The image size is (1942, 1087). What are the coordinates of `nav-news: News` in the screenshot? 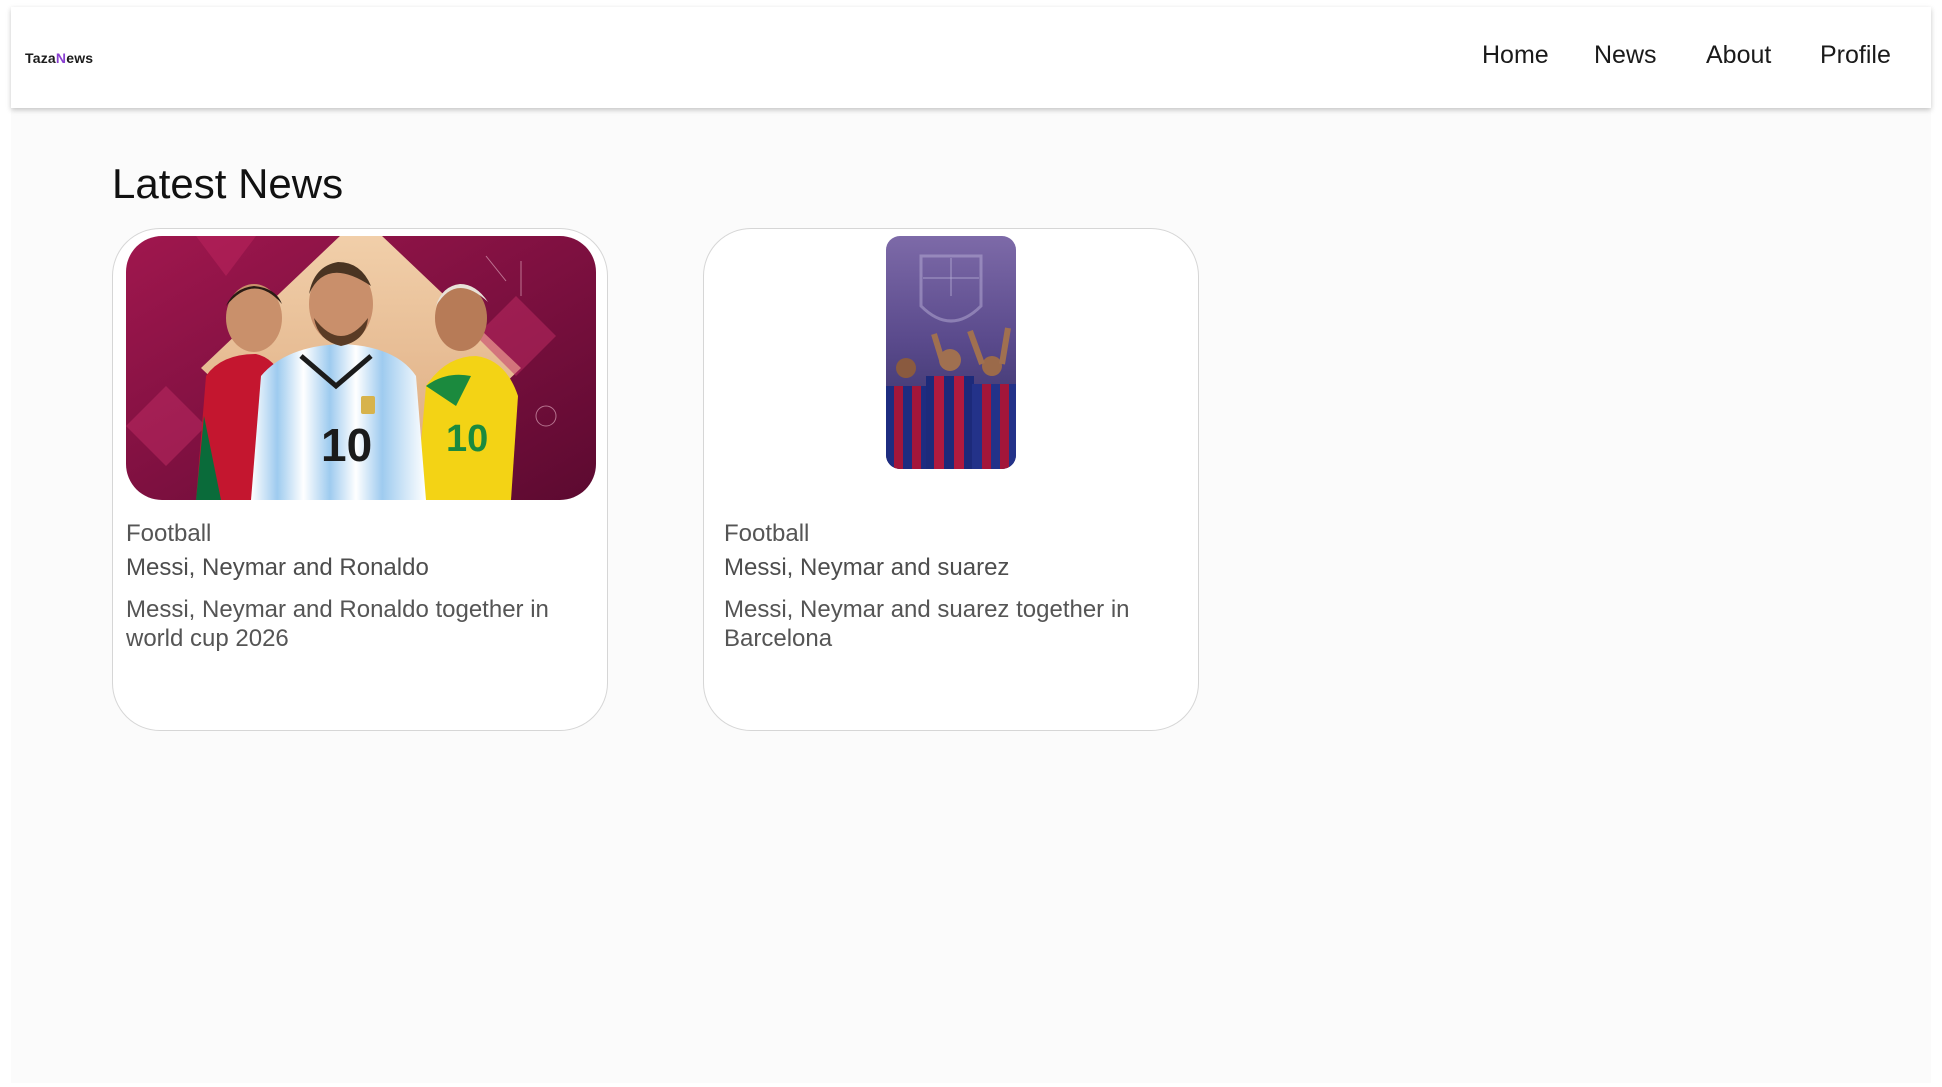 It's located at (1625, 55).